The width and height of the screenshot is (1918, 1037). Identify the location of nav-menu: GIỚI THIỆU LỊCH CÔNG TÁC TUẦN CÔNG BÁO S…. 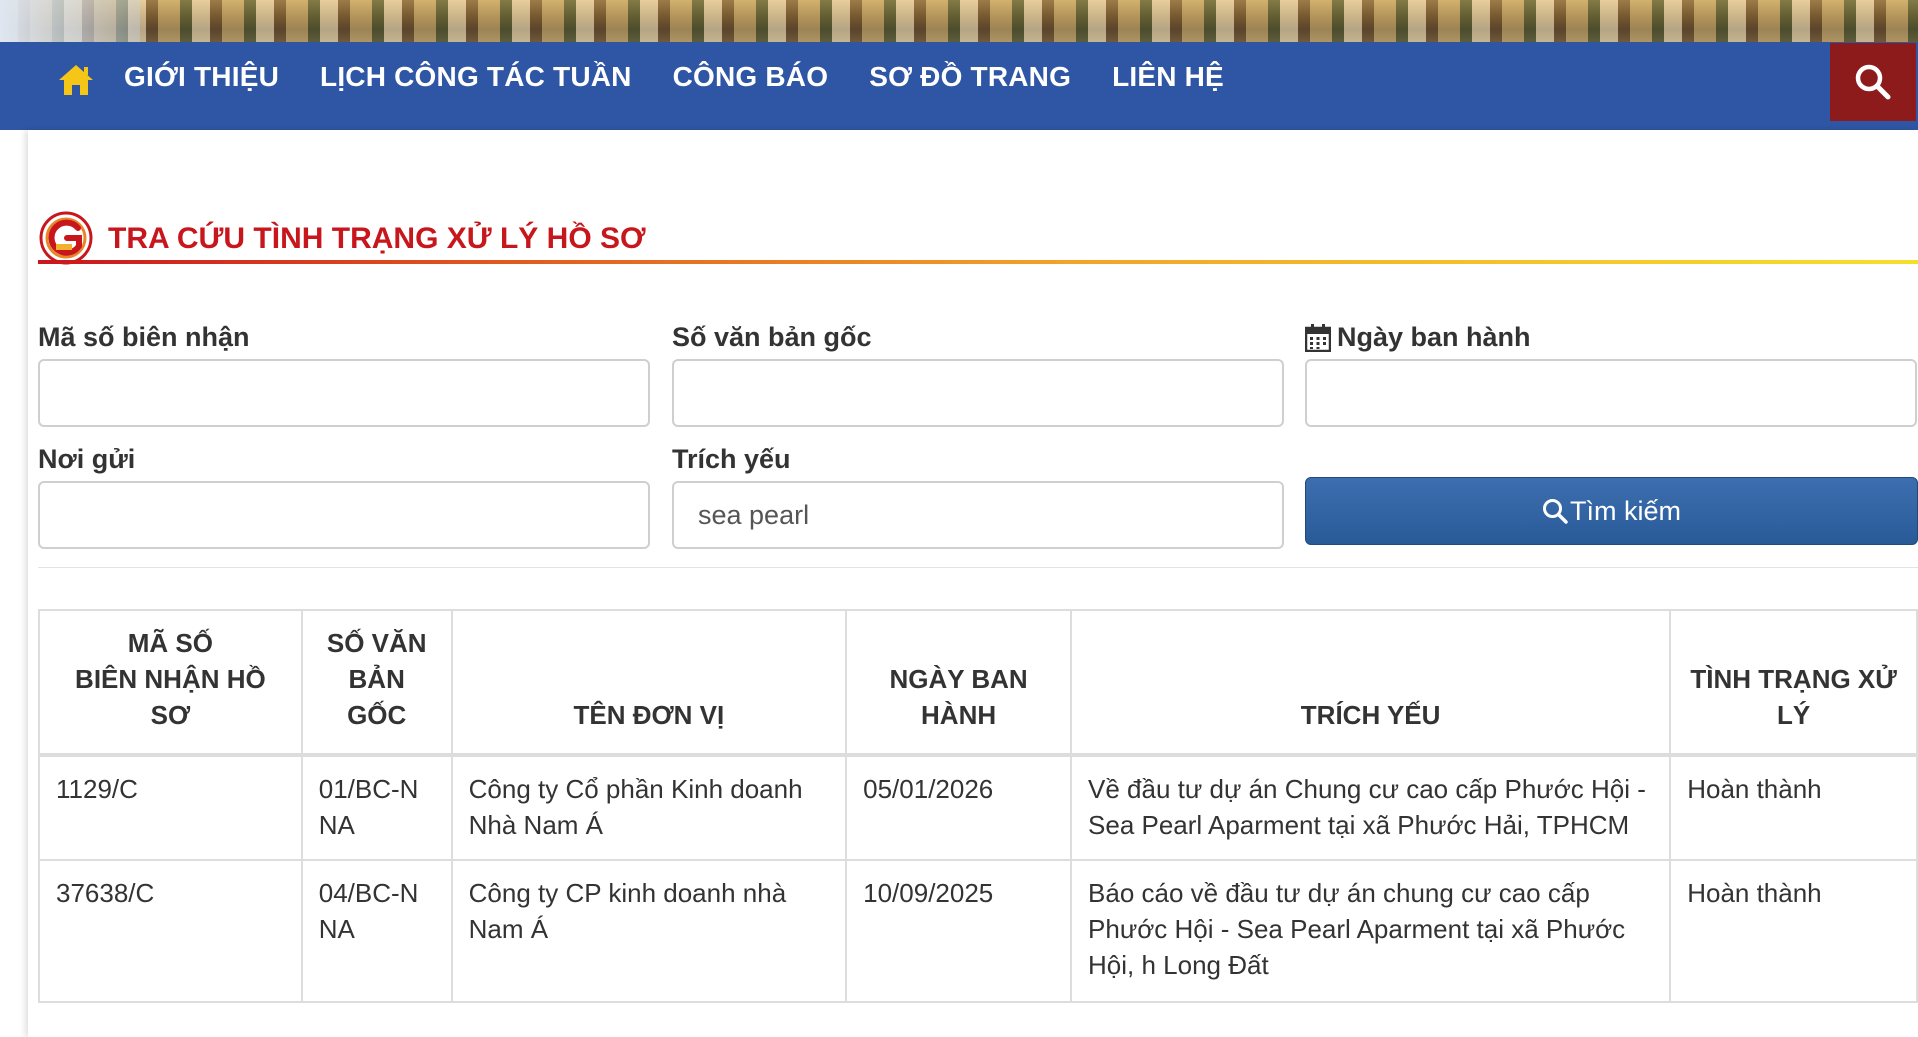
(694, 77).